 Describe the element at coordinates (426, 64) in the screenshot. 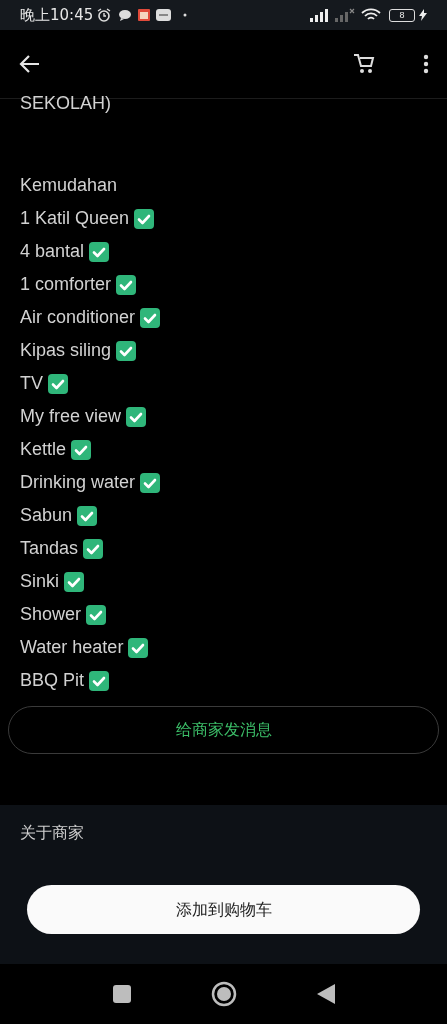

I see `more-options-icon` at that location.